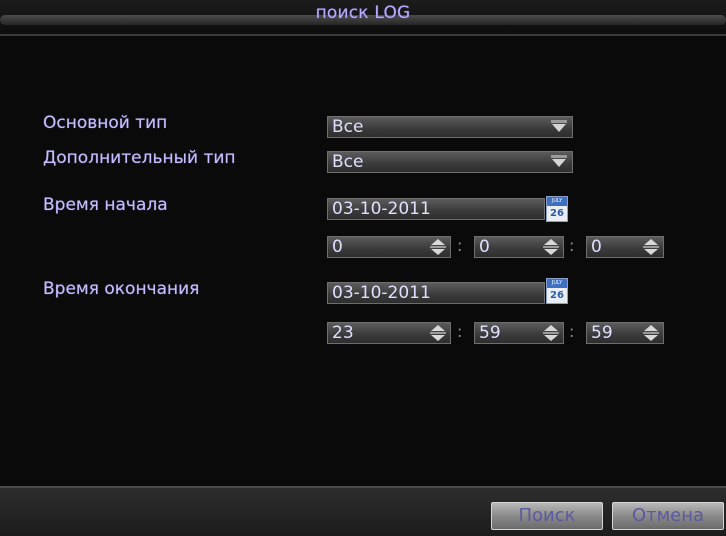 The height and width of the screenshot is (536, 726). Describe the element at coordinates (363, 13) in the screenshot. I see `dialog-title: поиск LOG` at that location.